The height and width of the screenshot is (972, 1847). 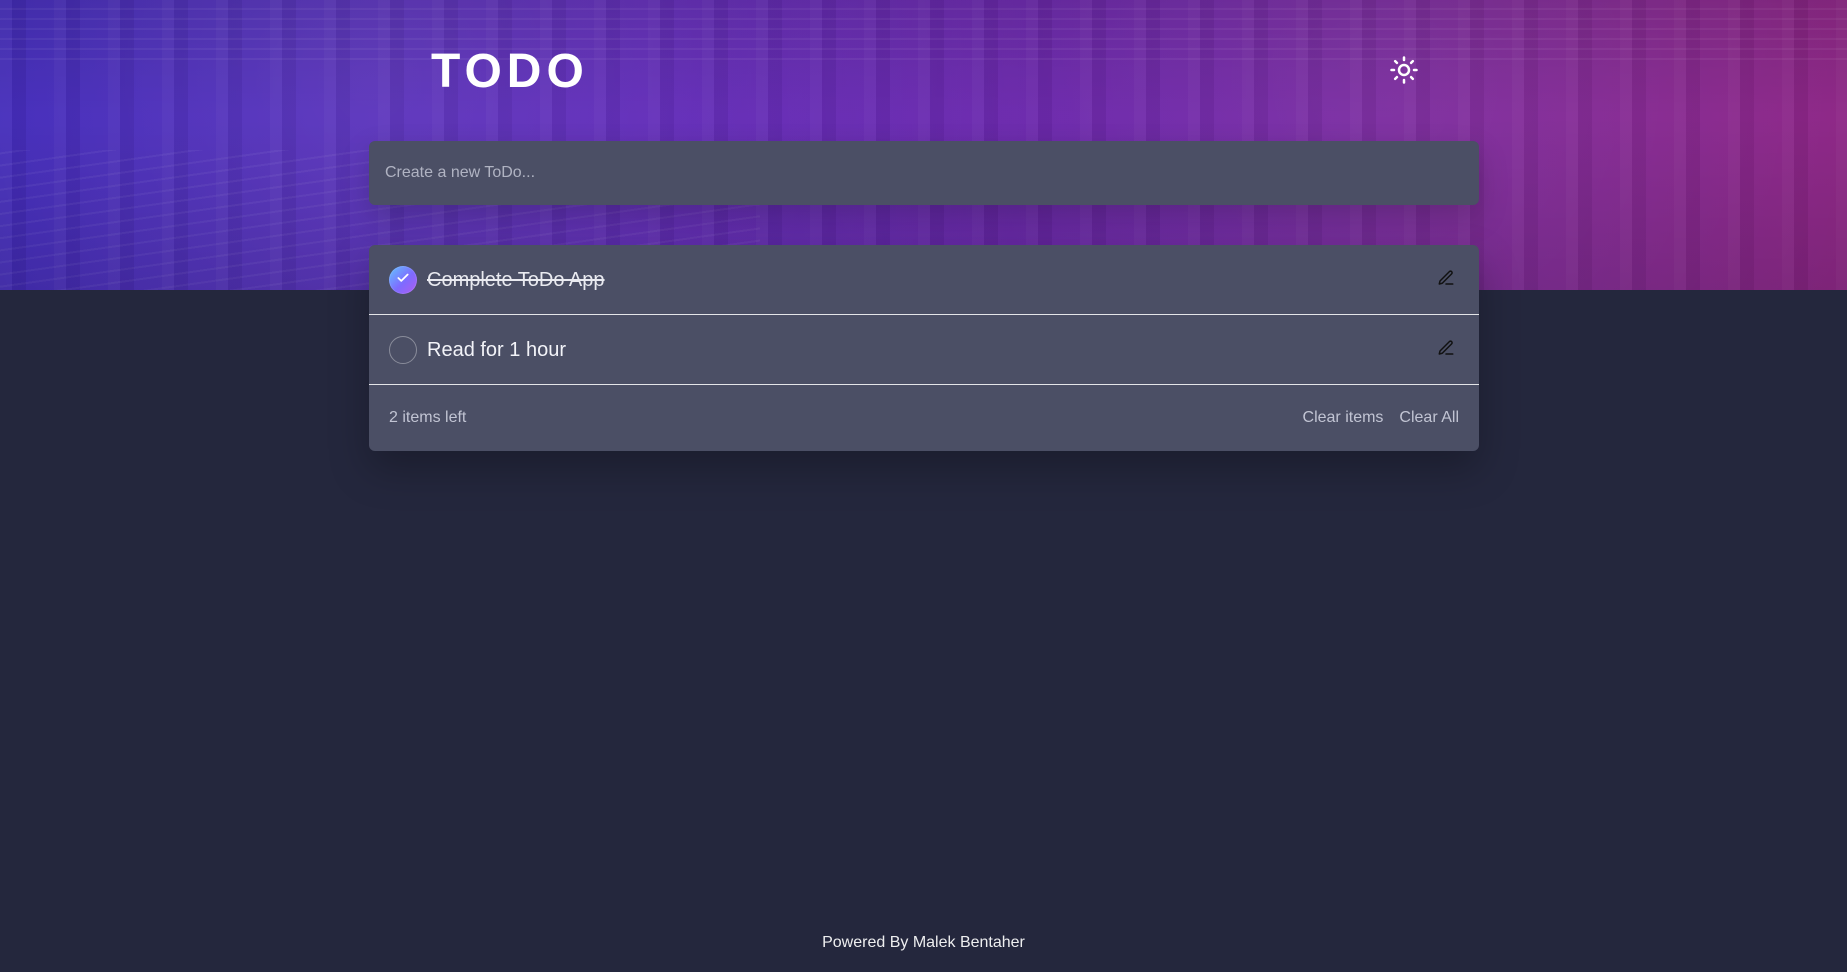 I want to click on todo-footer: 2 items left Clear items Clear All, so click(x=924, y=418).